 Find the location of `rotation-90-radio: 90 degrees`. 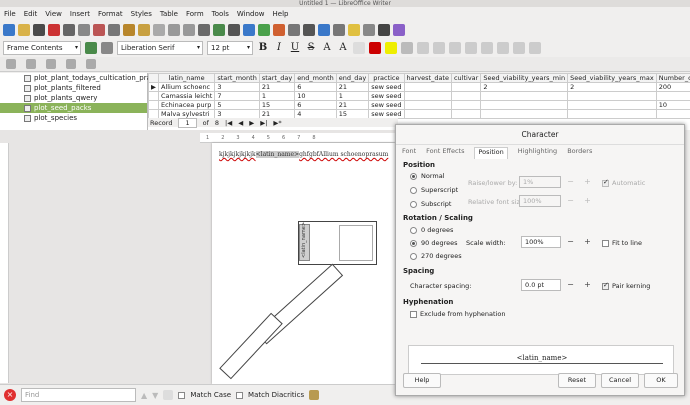

rotation-90-radio: 90 degrees is located at coordinates (434, 243).